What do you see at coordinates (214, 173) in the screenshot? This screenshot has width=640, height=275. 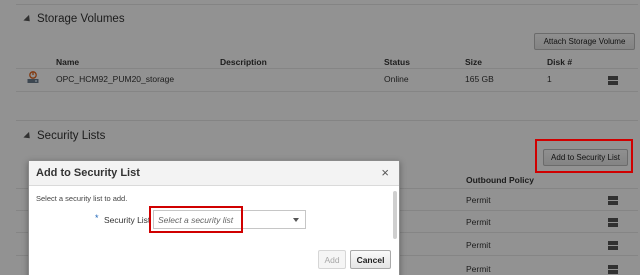 I see `dialog-header: Add to Security List ×` at bounding box center [214, 173].